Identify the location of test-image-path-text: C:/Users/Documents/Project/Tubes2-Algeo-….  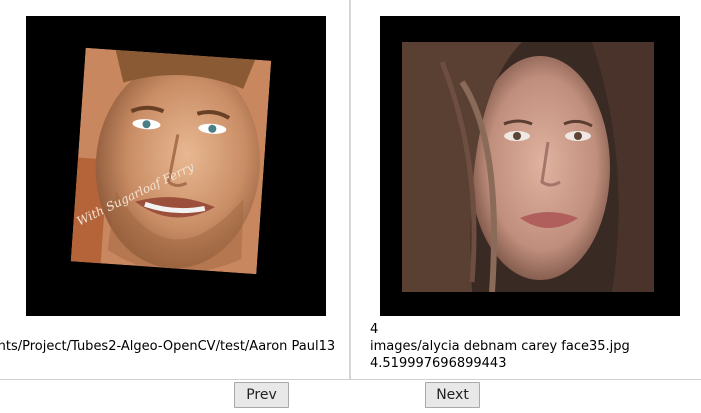
(168, 346).